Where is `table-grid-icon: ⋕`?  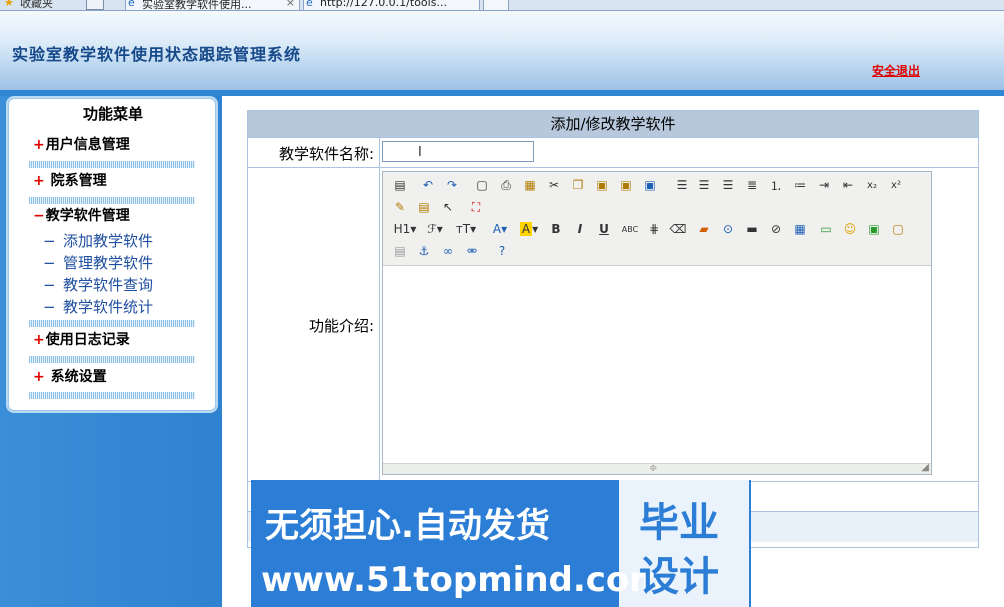
table-grid-icon: ⋕ is located at coordinates (654, 229).